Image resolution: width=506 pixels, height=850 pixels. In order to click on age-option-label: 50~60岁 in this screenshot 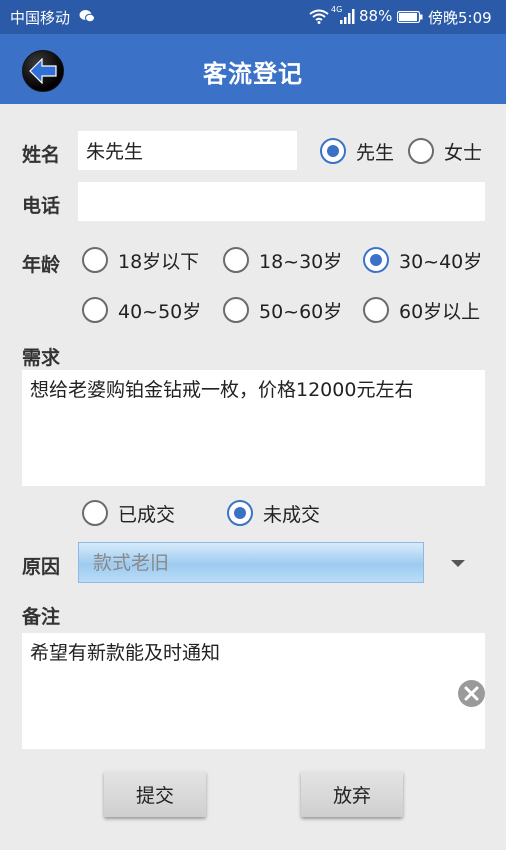, I will do `click(301, 311)`.